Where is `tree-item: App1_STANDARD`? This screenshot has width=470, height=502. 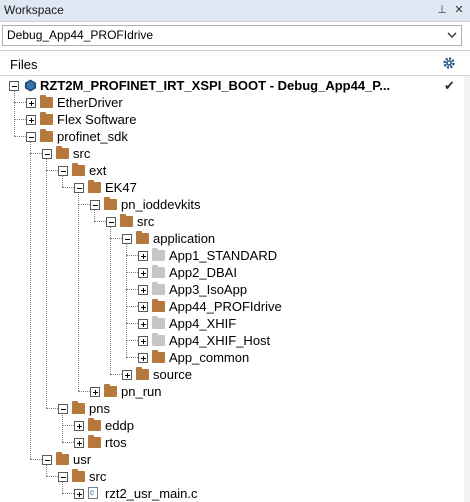
tree-item: App1_STANDARD is located at coordinates (232, 255).